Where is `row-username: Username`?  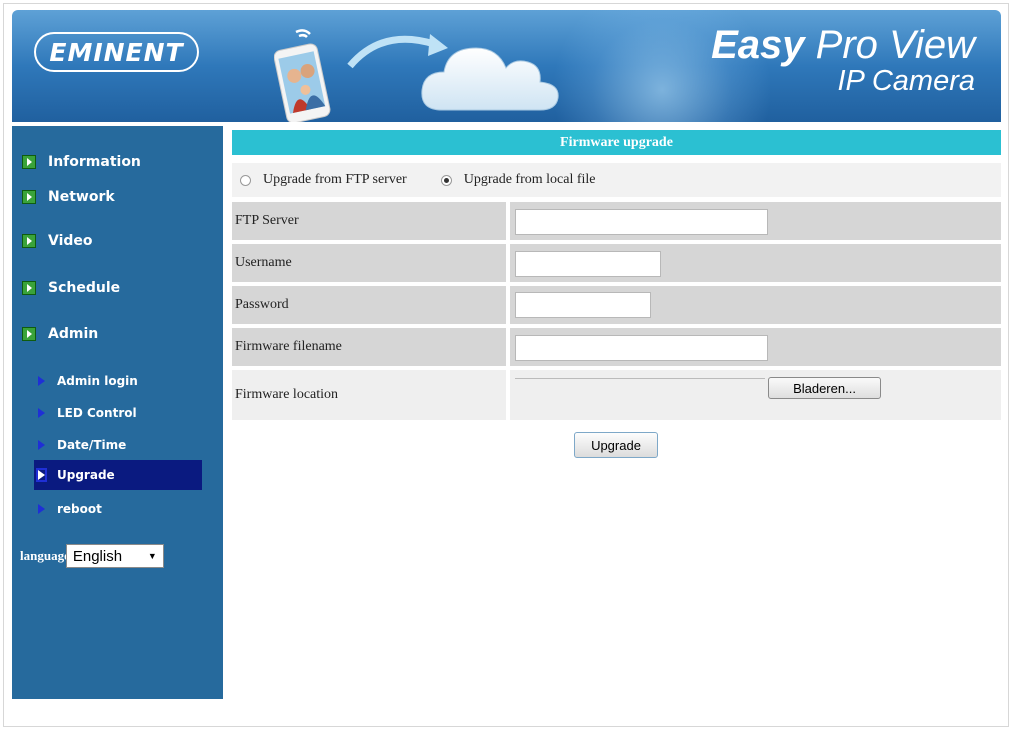 row-username: Username is located at coordinates (616, 263).